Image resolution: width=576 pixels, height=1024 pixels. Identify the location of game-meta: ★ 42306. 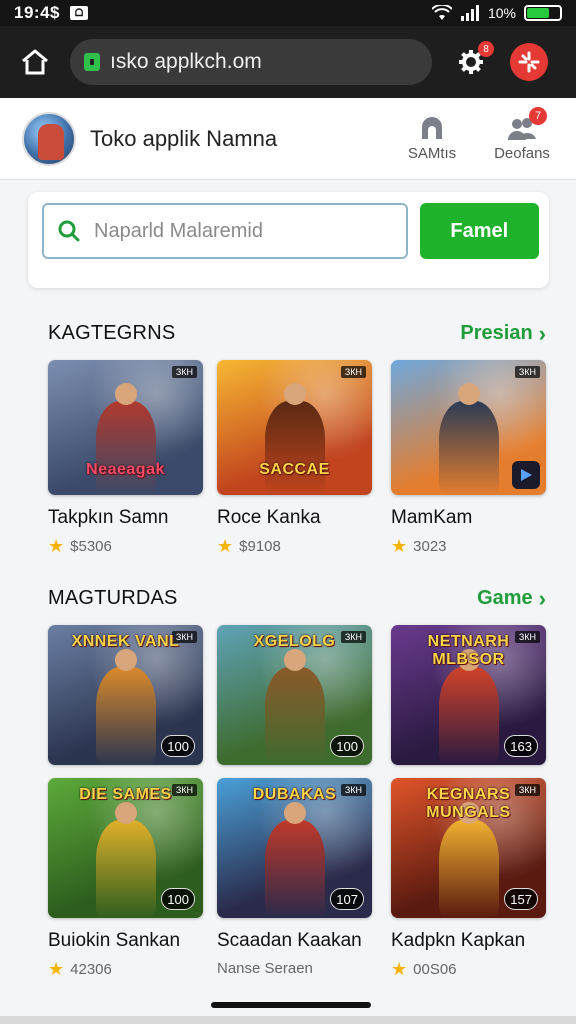
(125, 969).